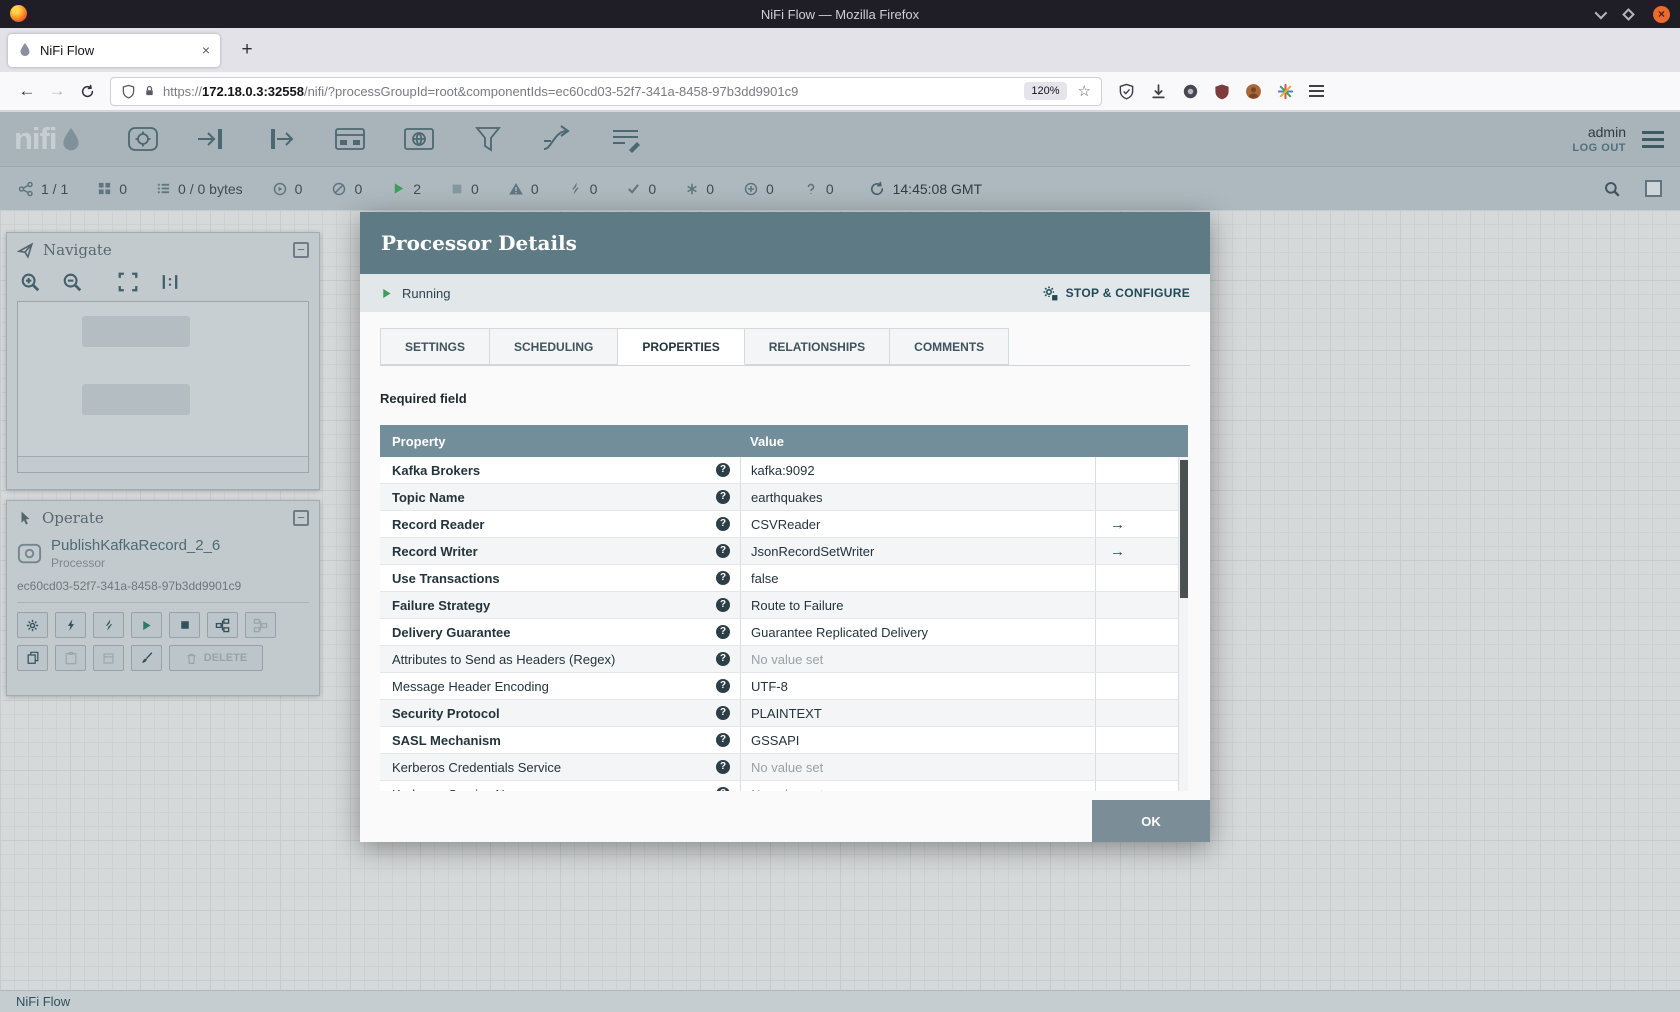  I want to click on tab-settings: SETTINGS, so click(435, 346).